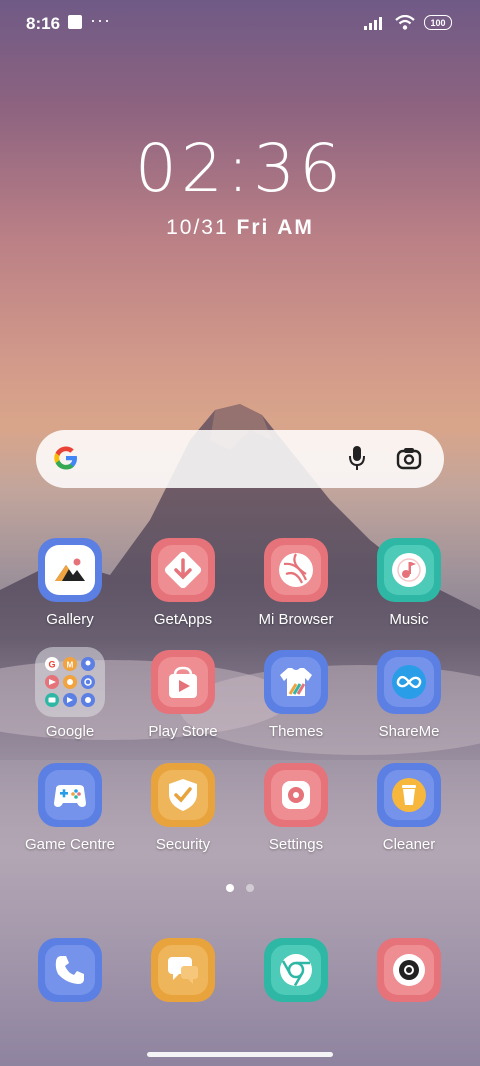 Image resolution: width=480 pixels, height=1066 pixels. I want to click on weekday-text: Fri, so click(253, 227).